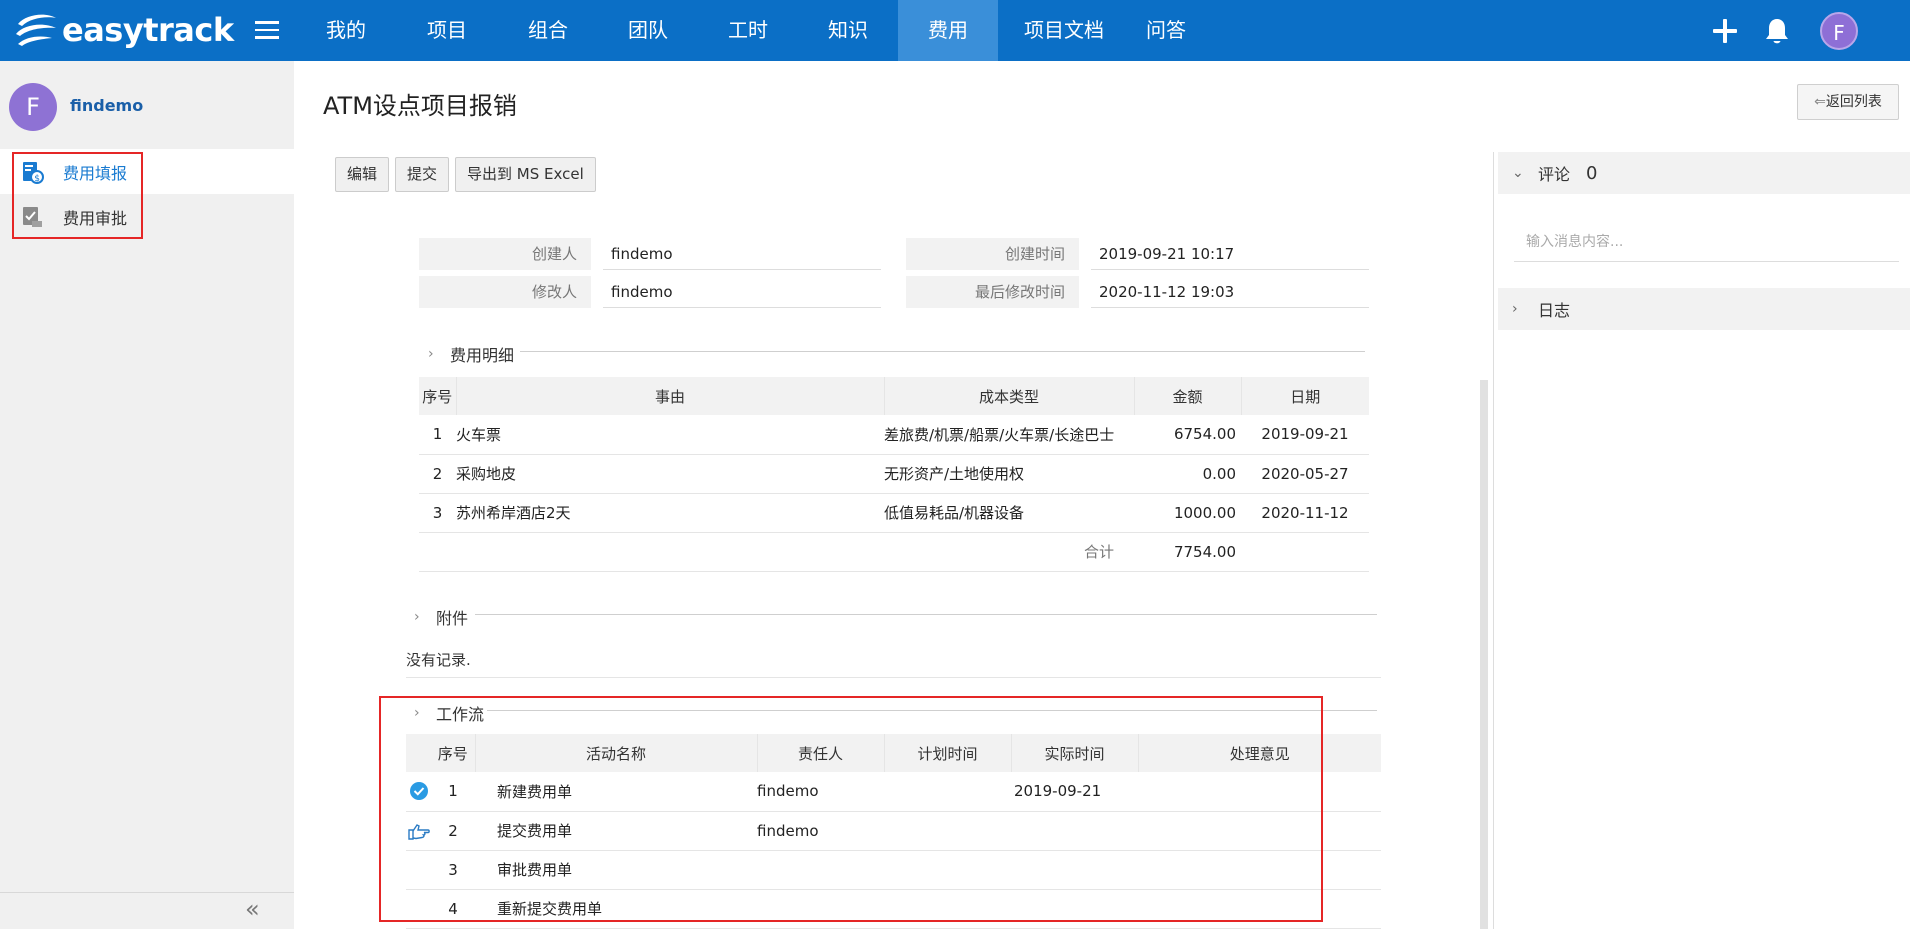 The height and width of the screenshot is (929, 1910). What do you see at coordinates (1009, 474) in the screenshot?
I see `cost-type-cell: 无形资产/土地使用权` at bounding box center [1009, 474].